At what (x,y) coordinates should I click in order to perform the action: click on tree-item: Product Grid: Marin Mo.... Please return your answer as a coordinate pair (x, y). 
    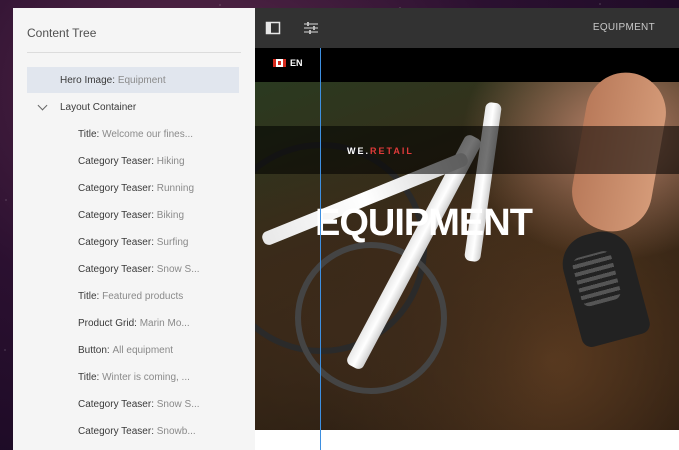
    Looking at the image, I should click on (133, 323).